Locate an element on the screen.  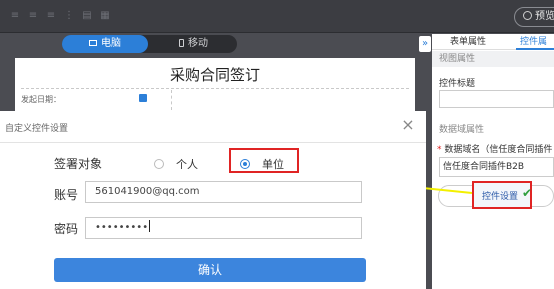
close-icon: × is located at coordinates (408, 125).